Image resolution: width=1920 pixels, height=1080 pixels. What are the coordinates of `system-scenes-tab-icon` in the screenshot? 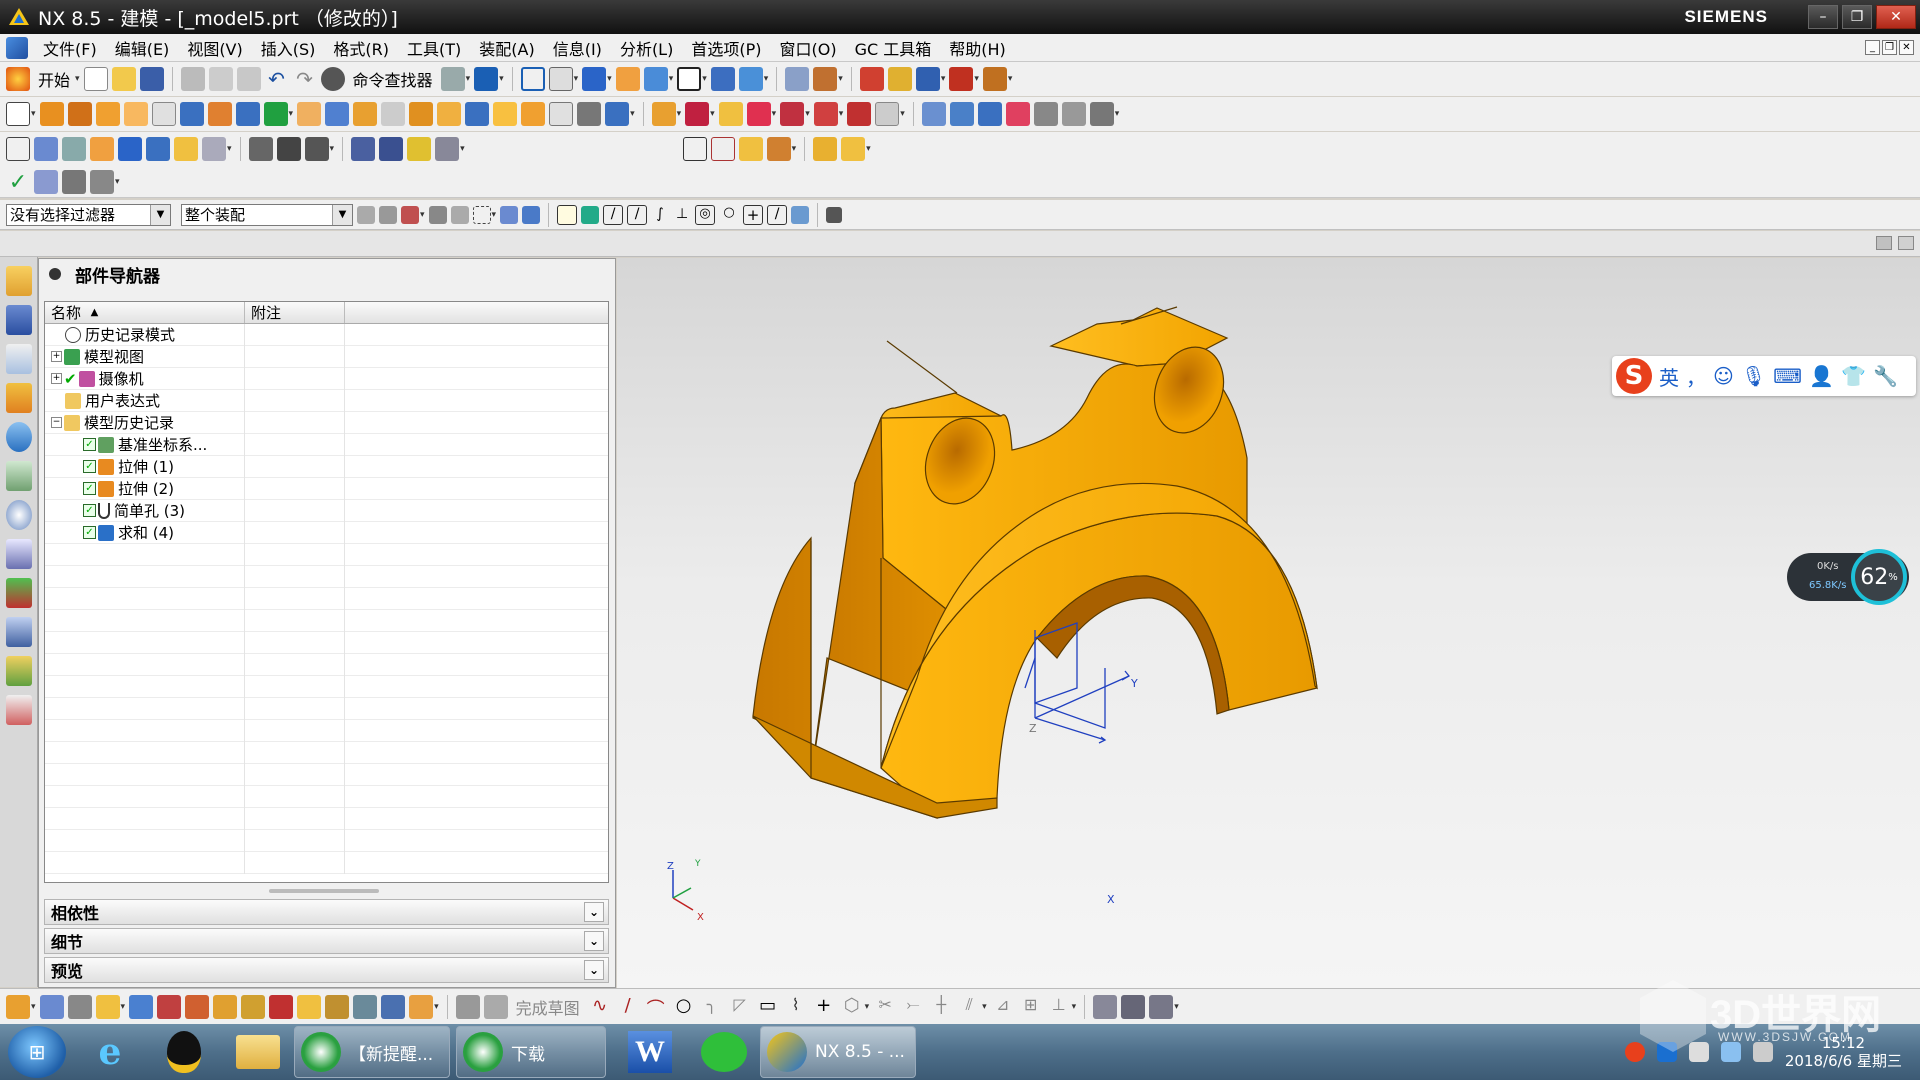 It's located at (19, 671).